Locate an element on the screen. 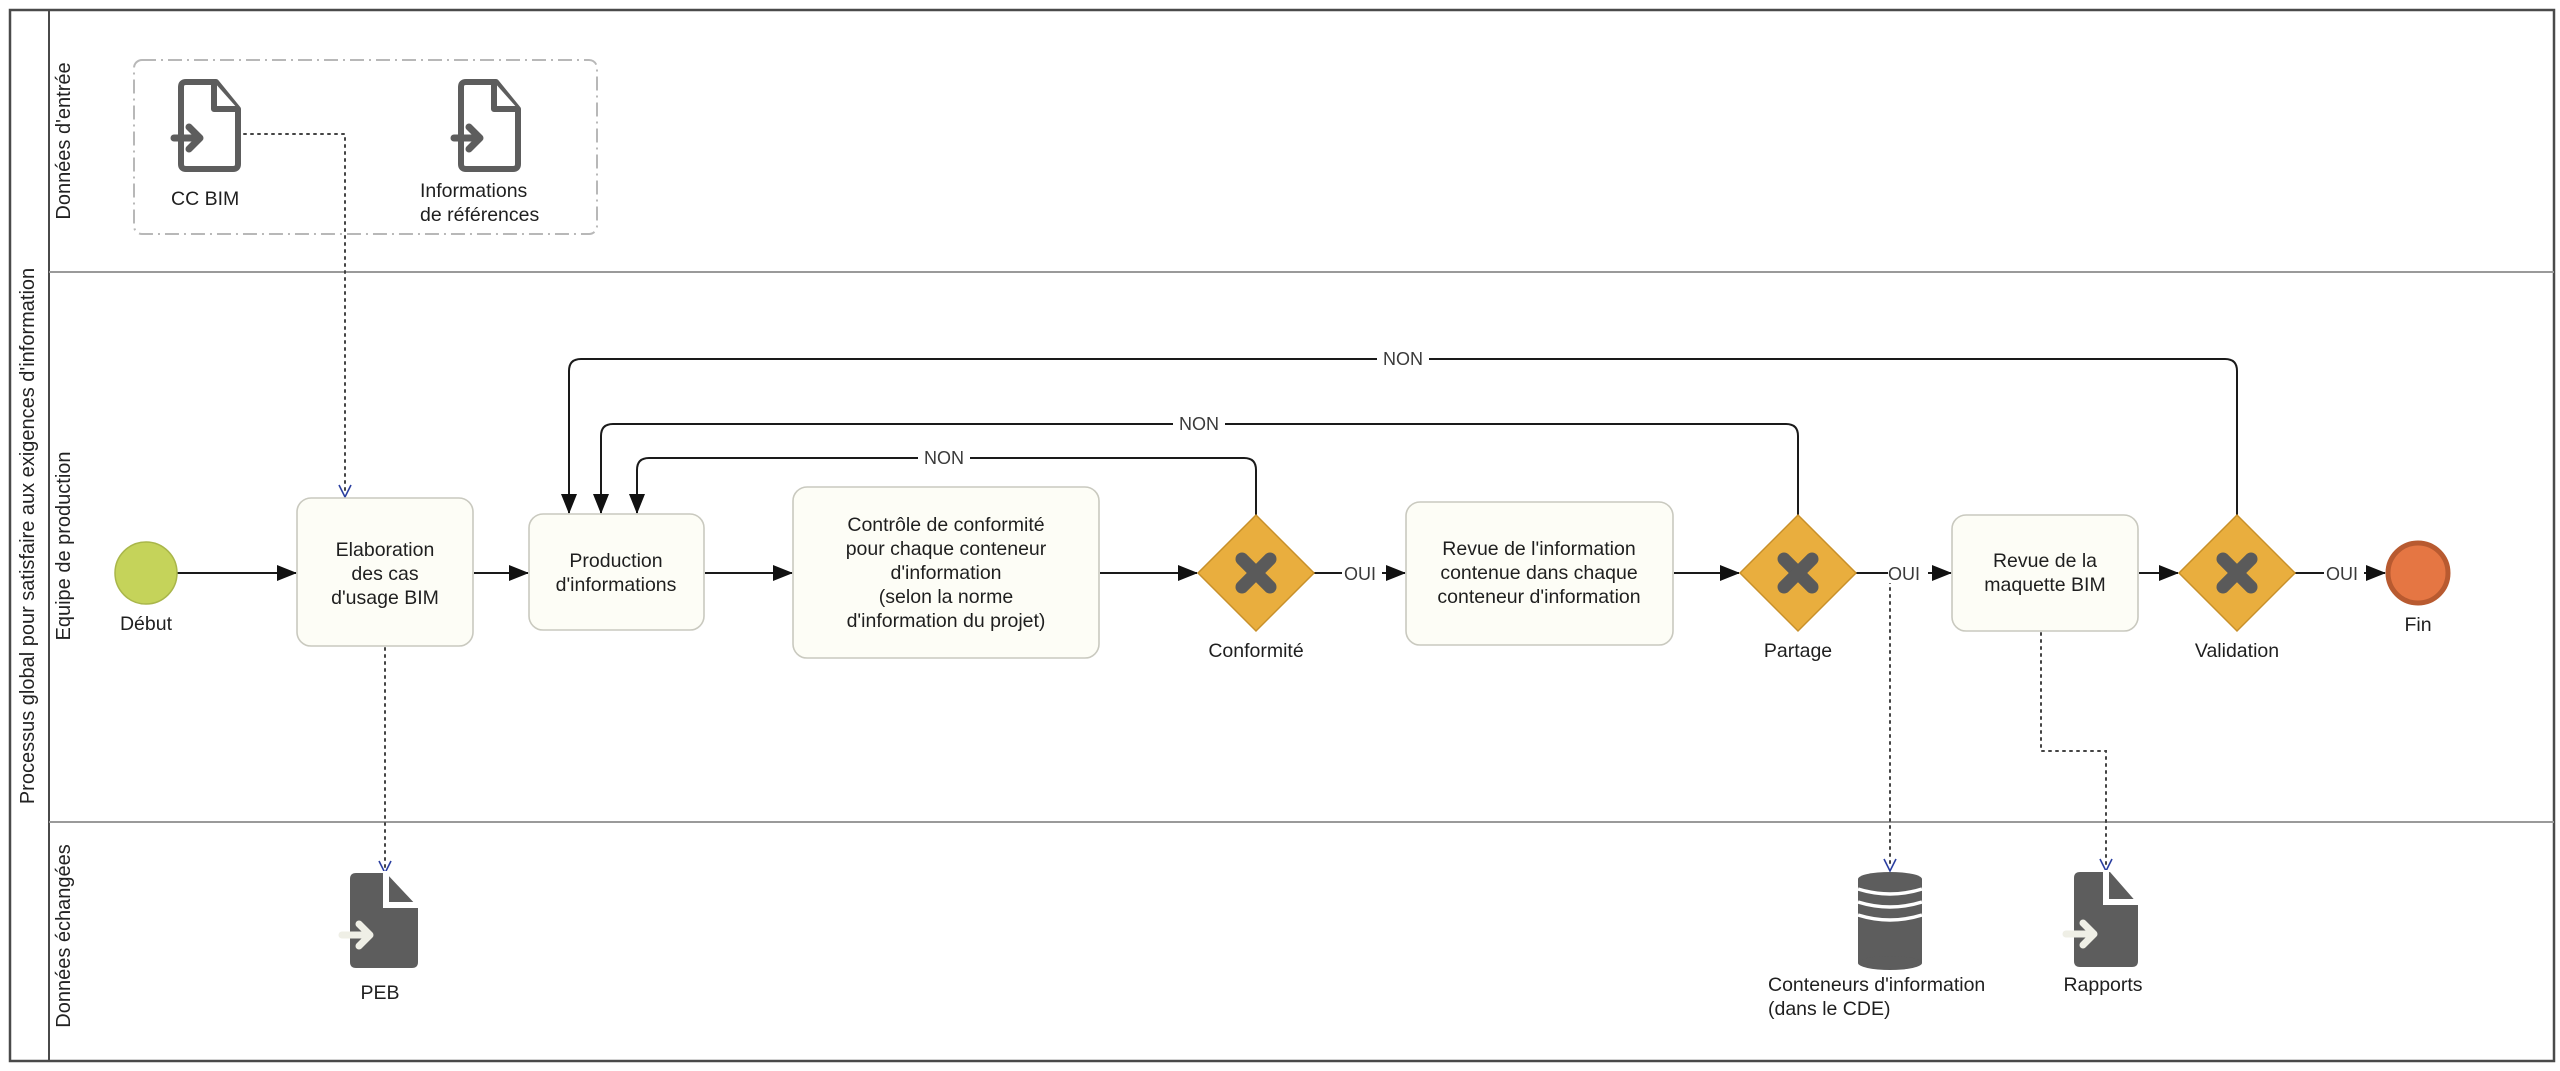 The width and height of the screenshot is (2560, 1071). task-text-line: maquette BIM is located at coordinates (2044, 585).